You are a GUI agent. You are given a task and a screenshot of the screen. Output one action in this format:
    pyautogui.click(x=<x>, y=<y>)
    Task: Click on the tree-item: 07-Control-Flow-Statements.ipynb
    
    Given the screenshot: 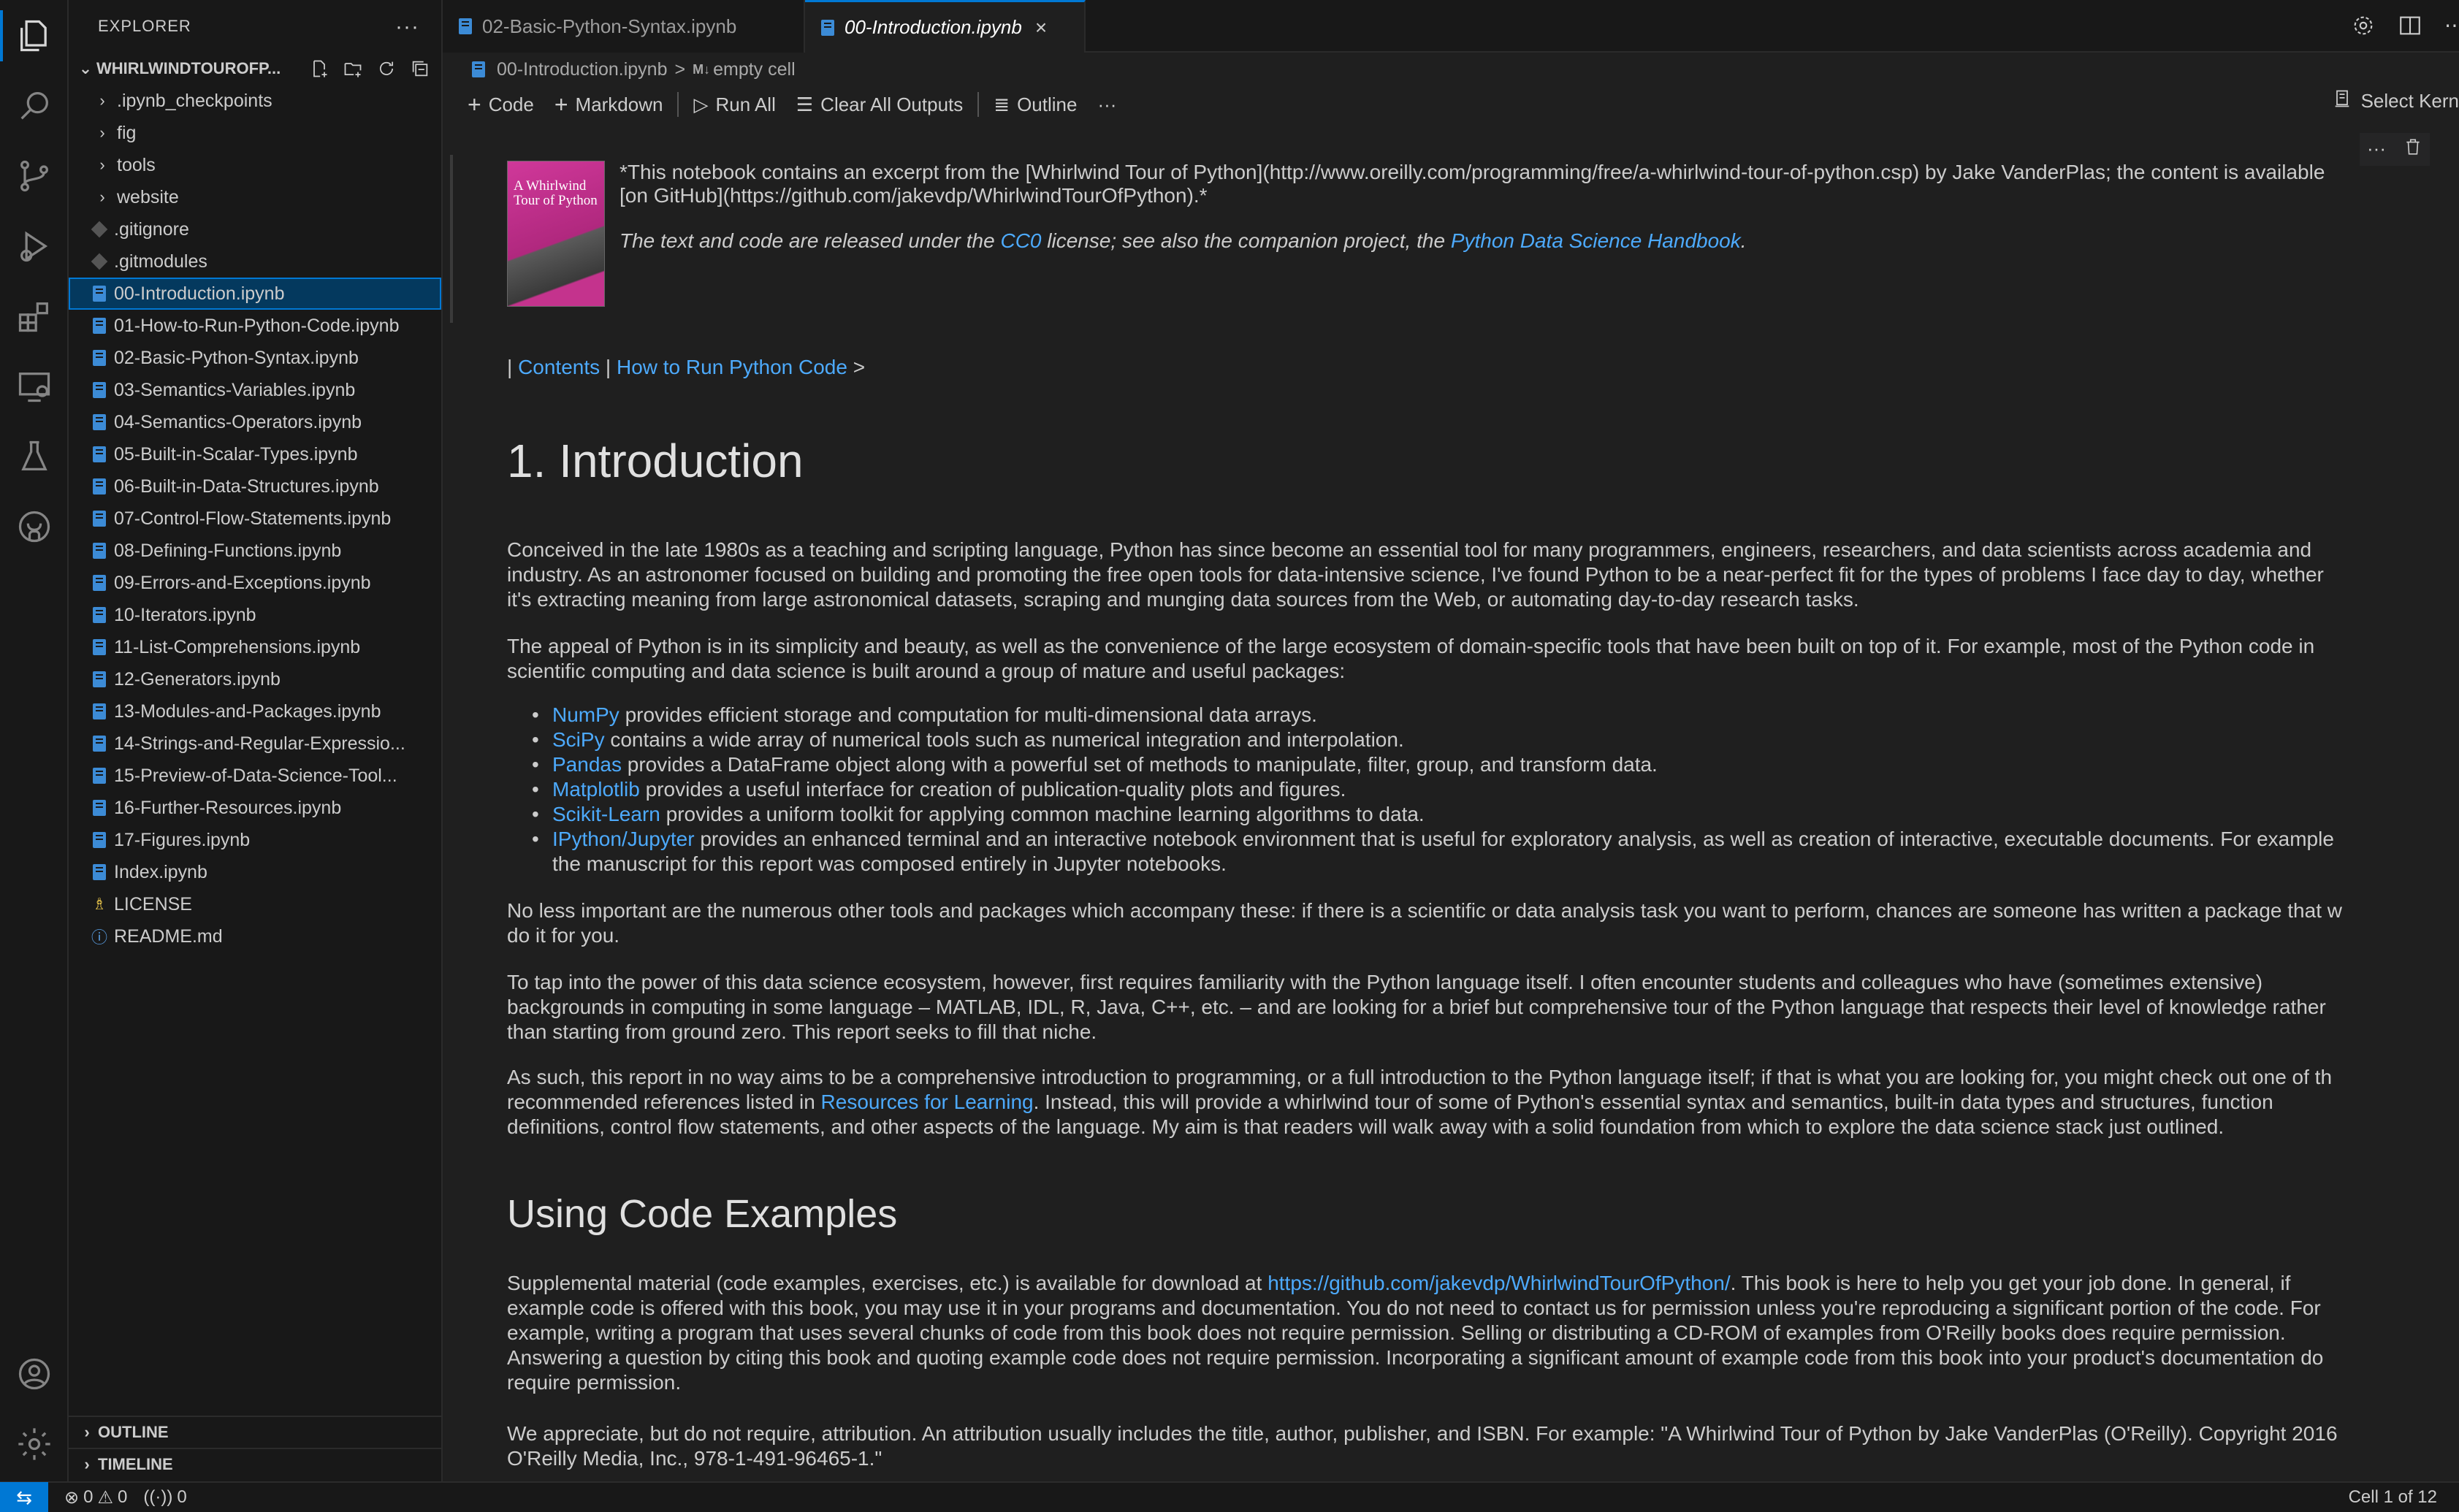 What is the action you would take?
    pyautogui.click(x=255, y=519)
    